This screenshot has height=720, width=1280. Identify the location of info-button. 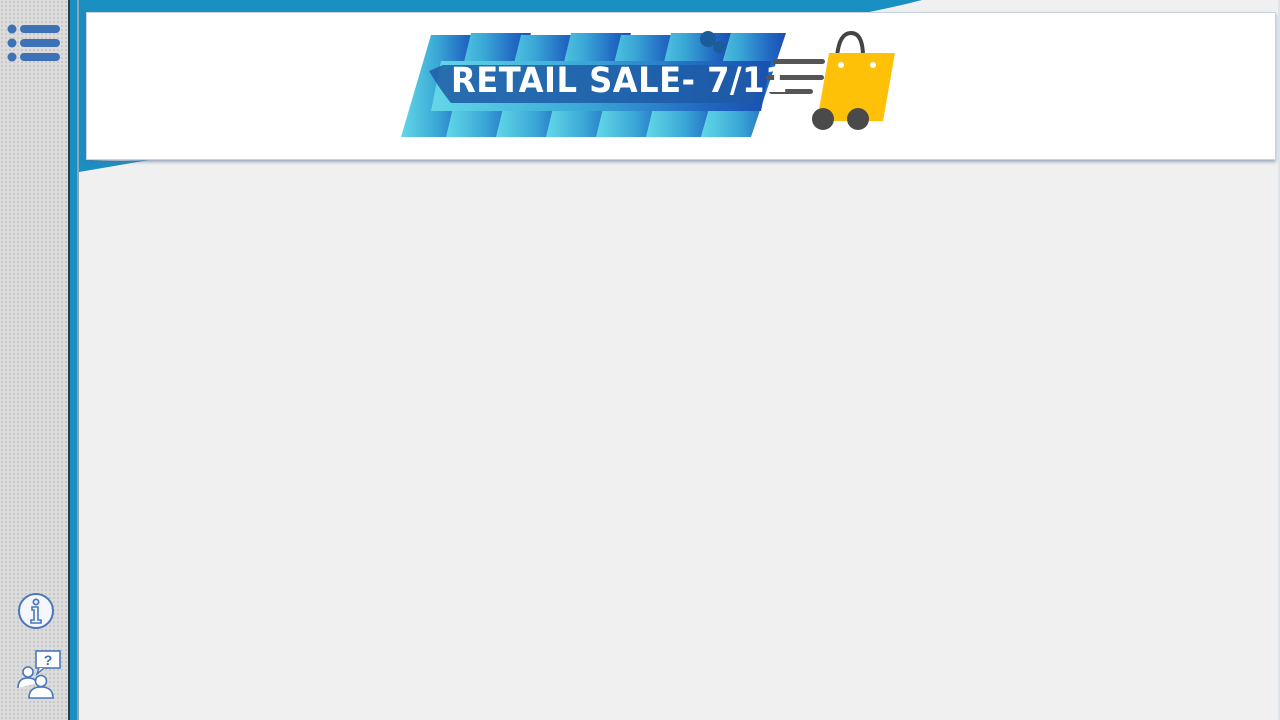
(36, 611).